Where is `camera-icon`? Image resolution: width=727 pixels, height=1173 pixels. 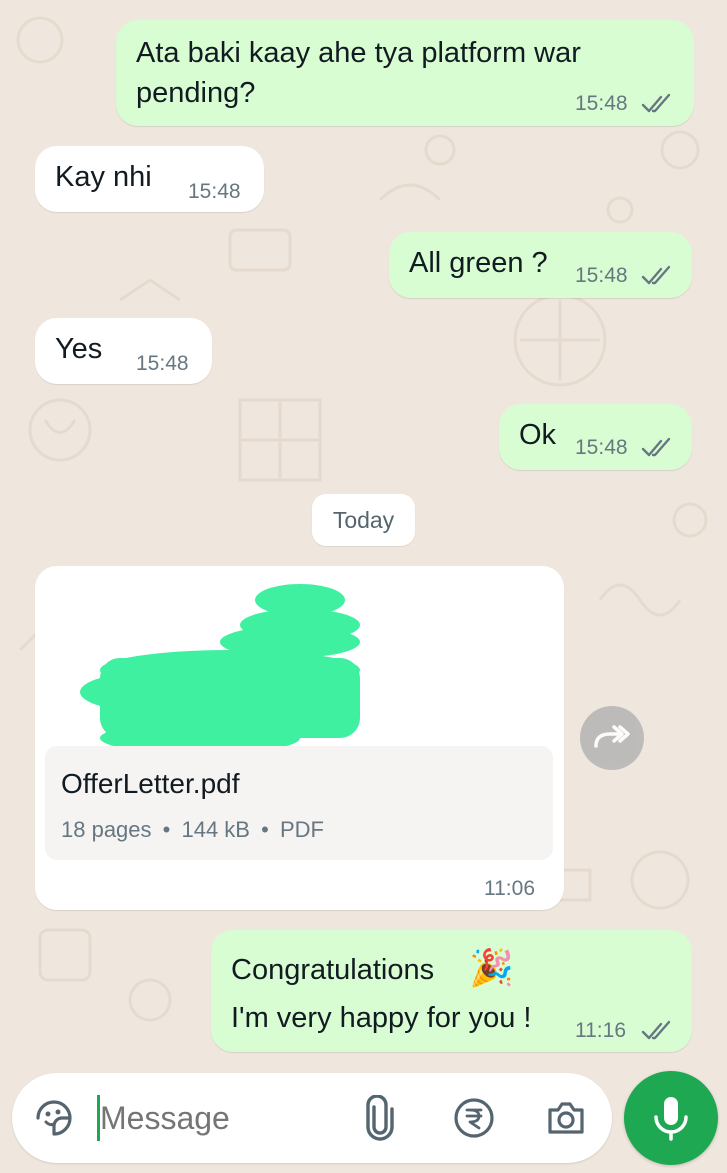 camera-icon is located at coordinates (566, 1118).